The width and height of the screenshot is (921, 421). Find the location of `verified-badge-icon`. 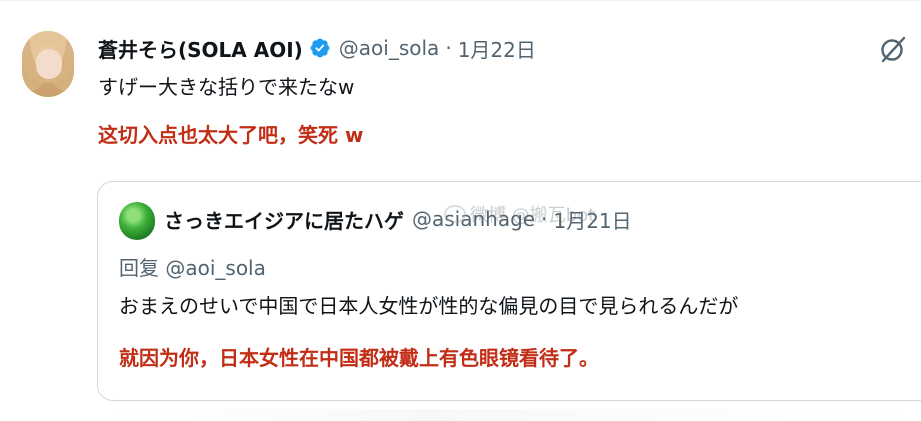

verified-badge-icon is located at coordinates (320, 48).